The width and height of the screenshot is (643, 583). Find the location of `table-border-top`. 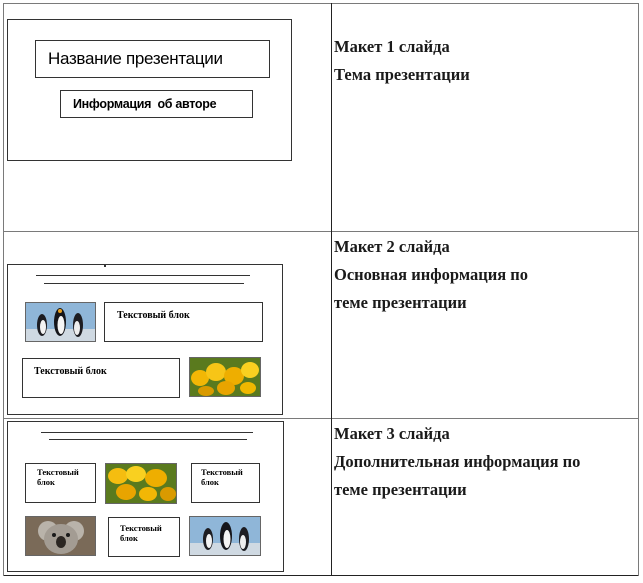

table-border-top is located at coordinates (321, 3).